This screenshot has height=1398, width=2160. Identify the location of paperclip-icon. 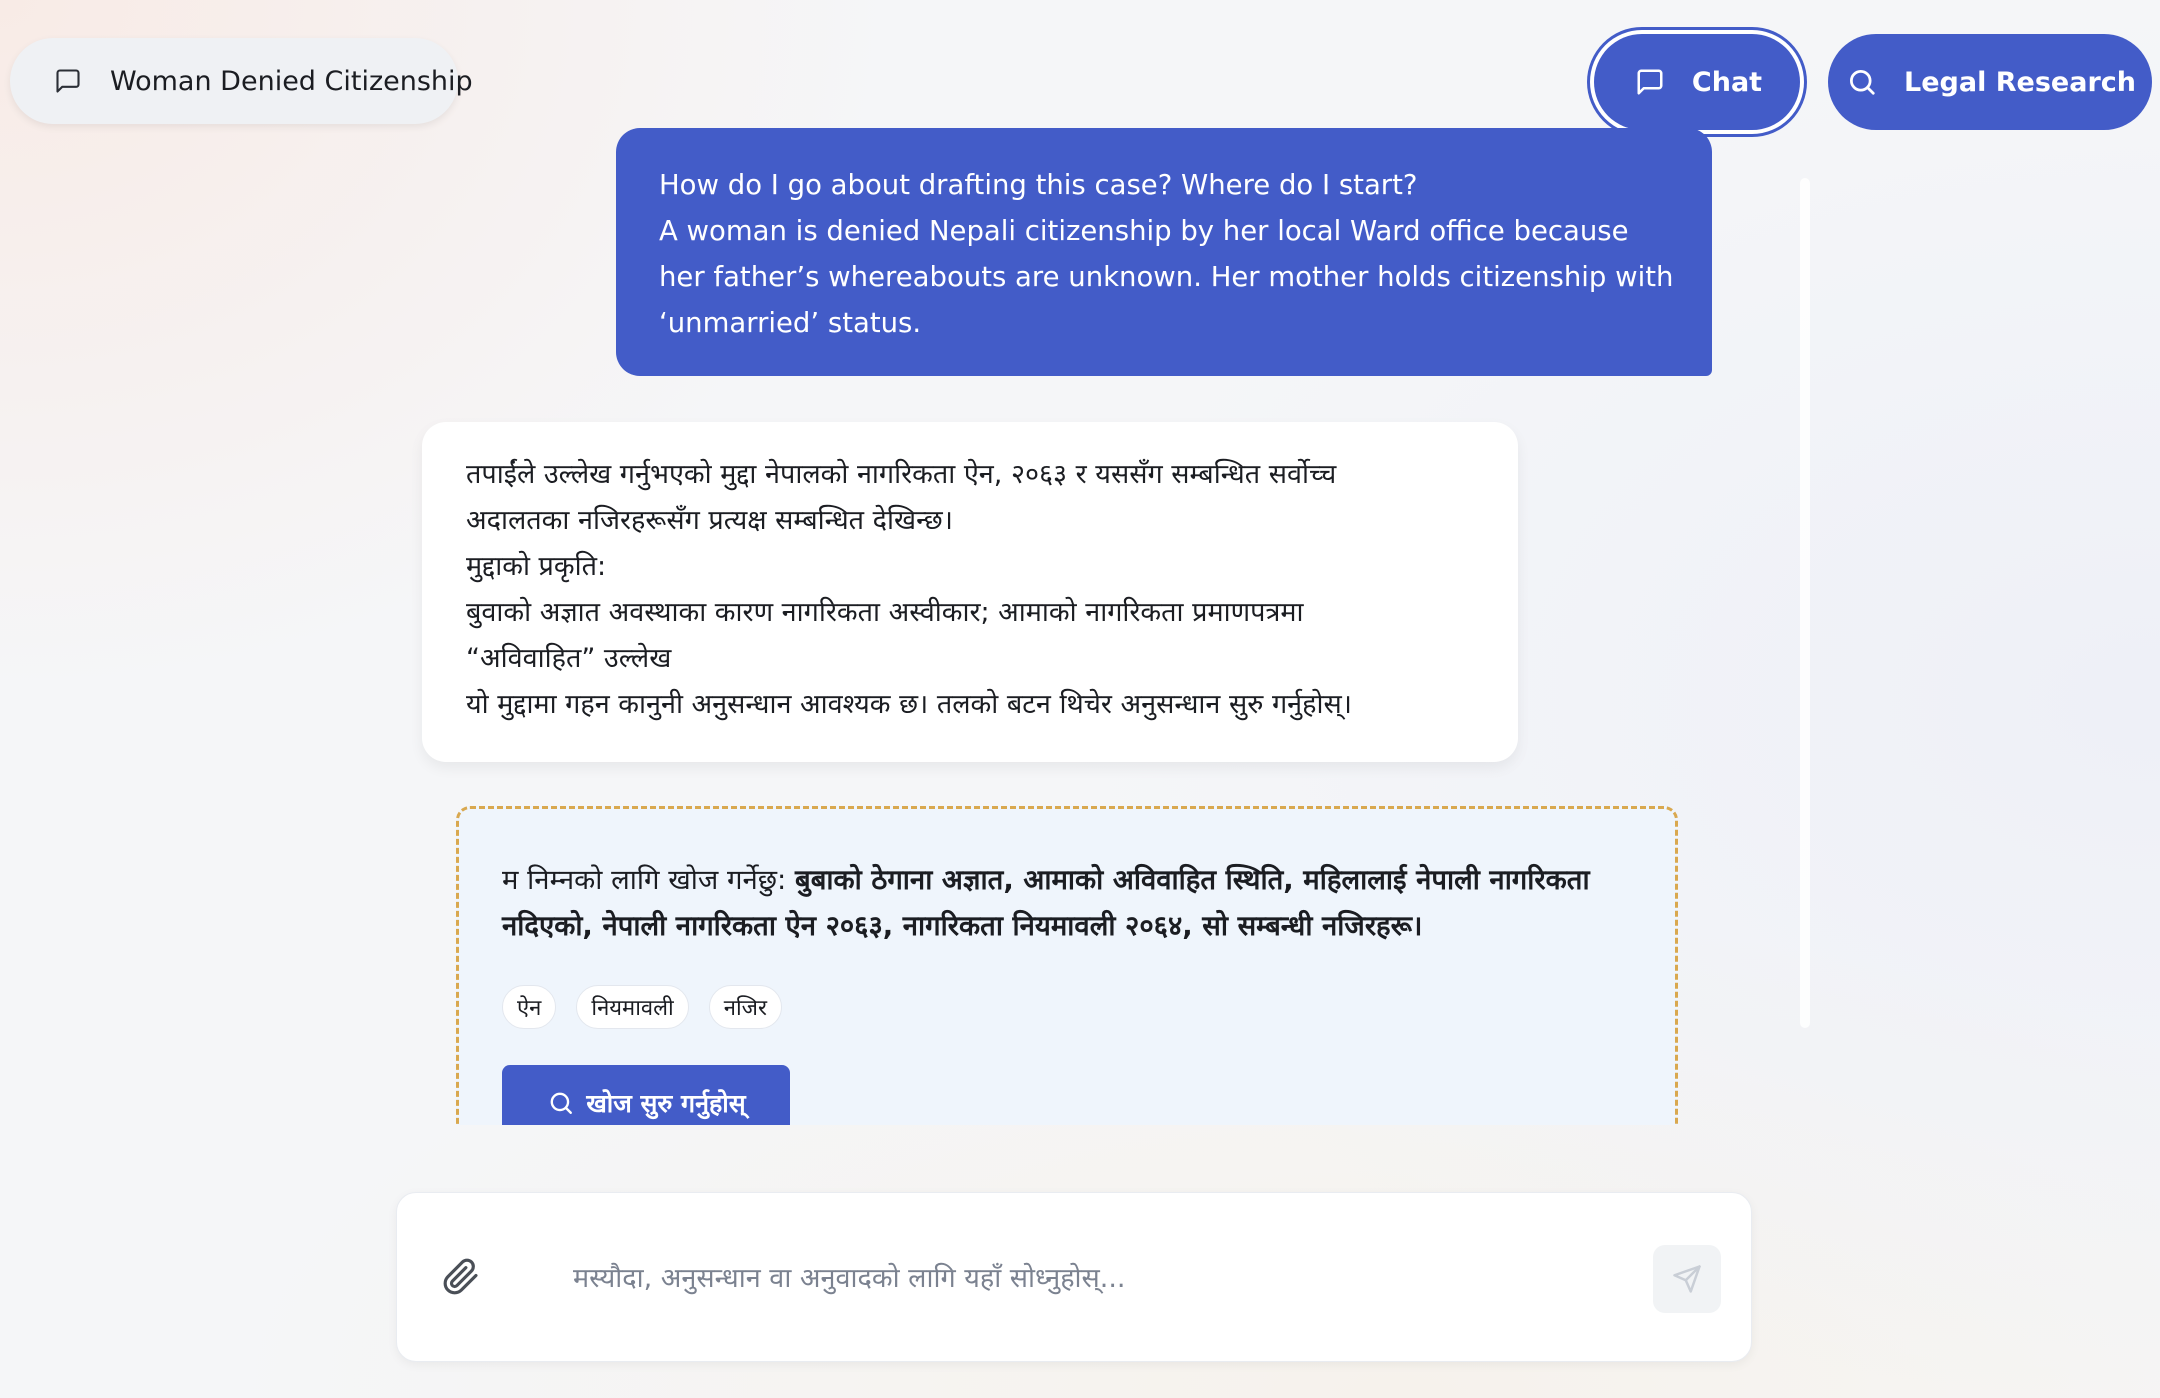
(461, 1277).